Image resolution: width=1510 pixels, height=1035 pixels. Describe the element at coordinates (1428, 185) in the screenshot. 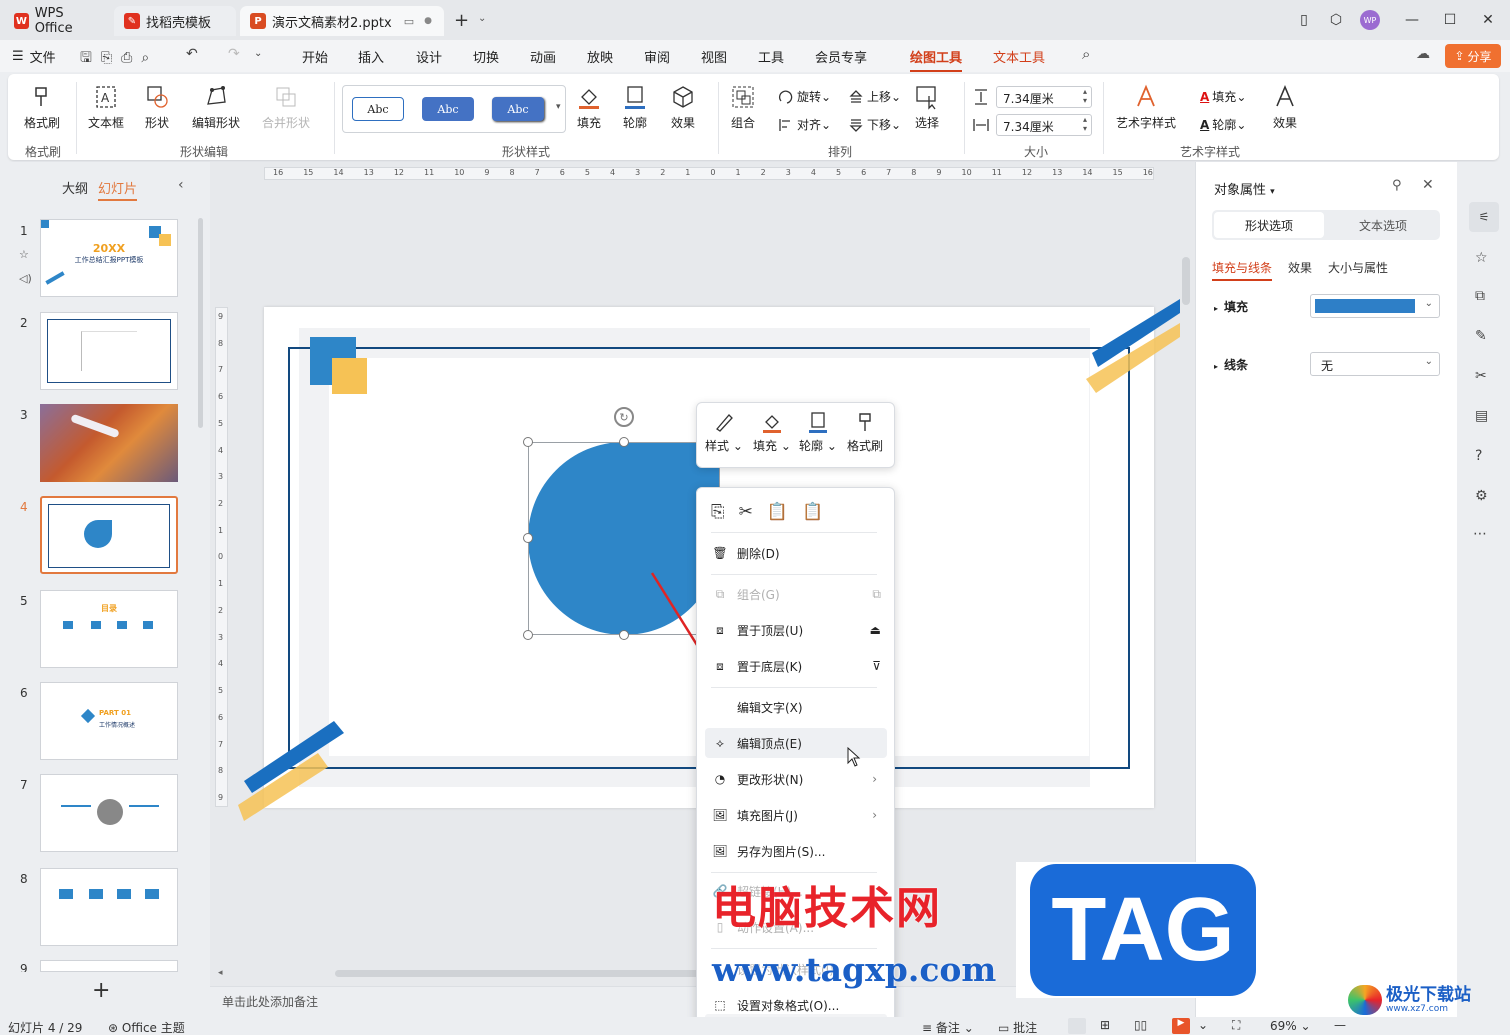

I see `close-pane-icon: ✕` at that location.